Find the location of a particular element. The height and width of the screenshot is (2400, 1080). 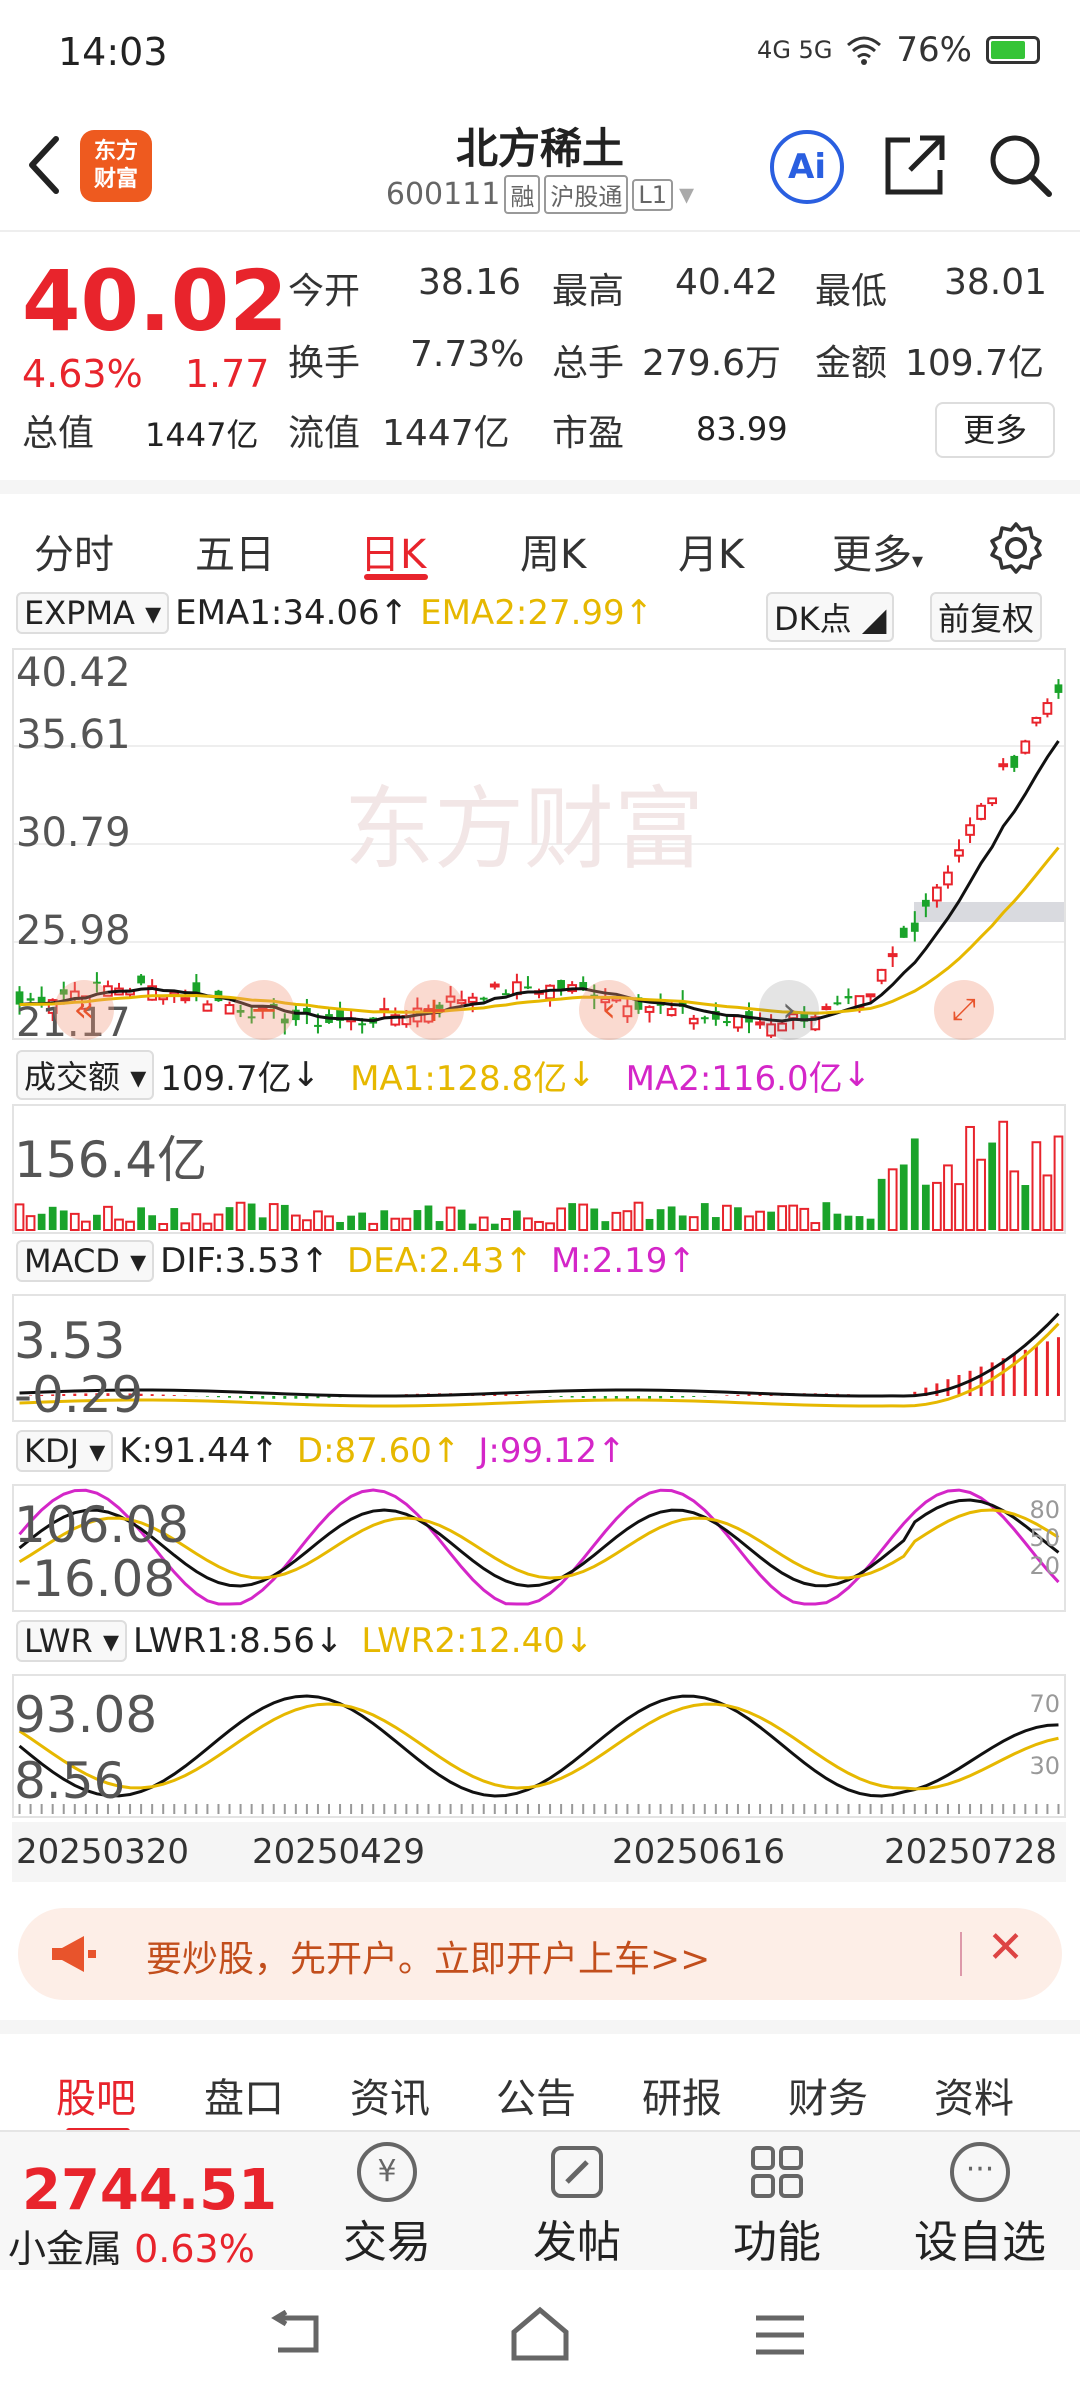

function-button: 功能 is located at coordinates (777, 2206).